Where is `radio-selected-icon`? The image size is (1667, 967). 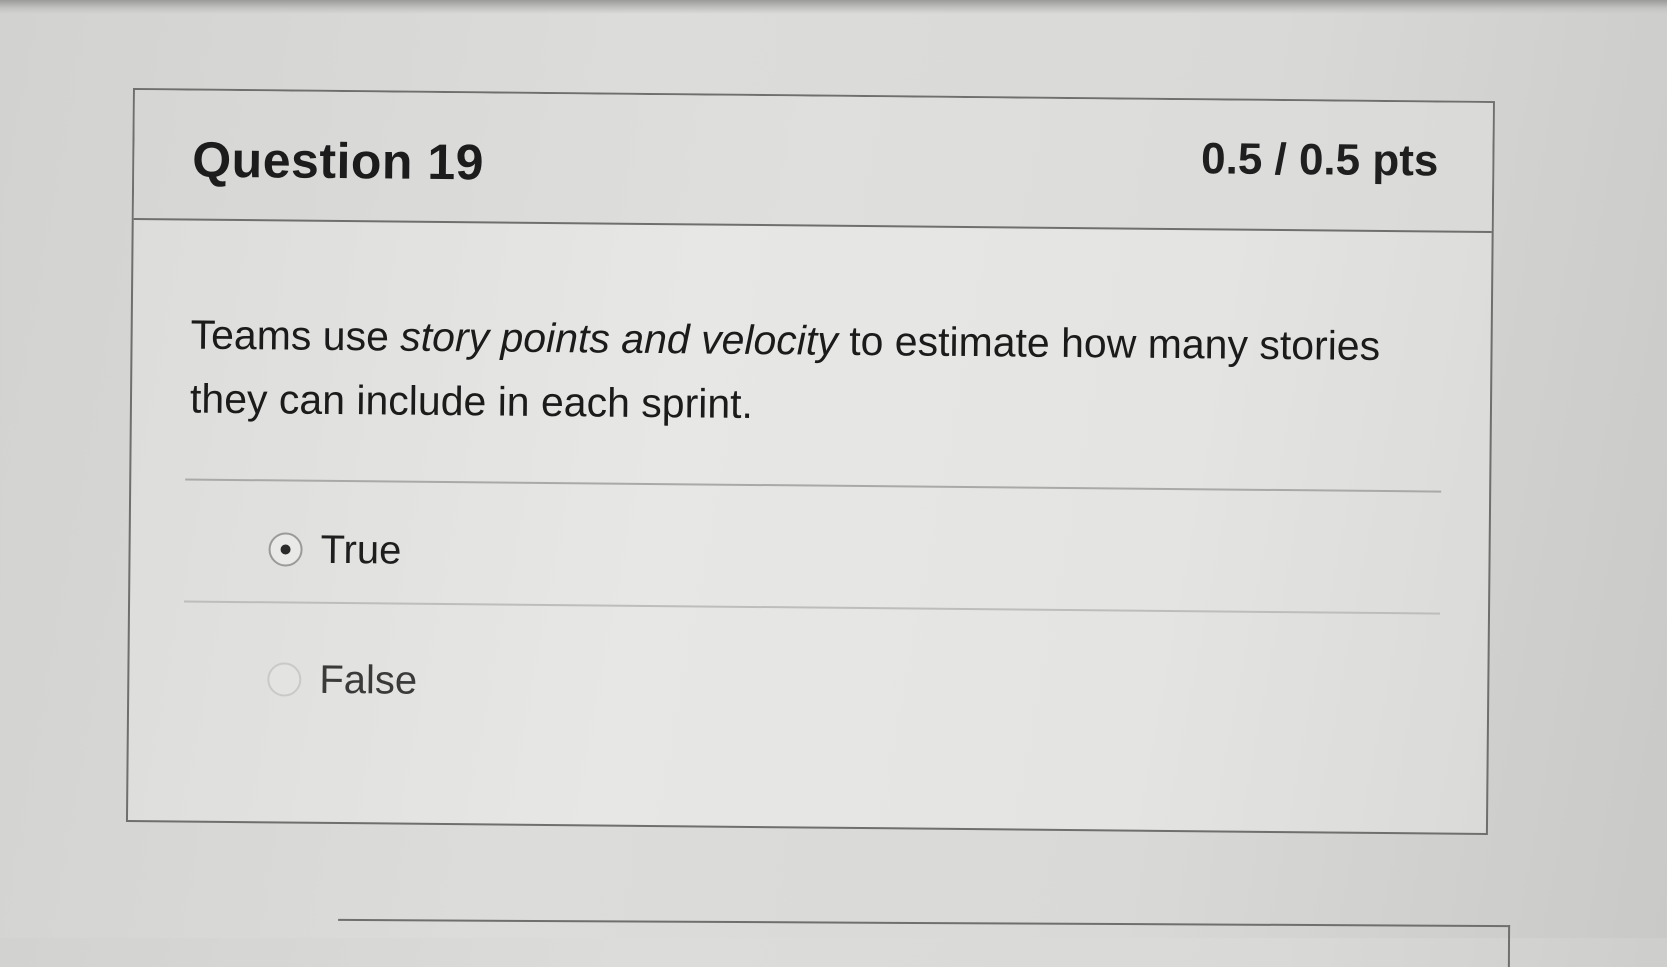 radio-selected-icon is located at coordinates (285, 549).